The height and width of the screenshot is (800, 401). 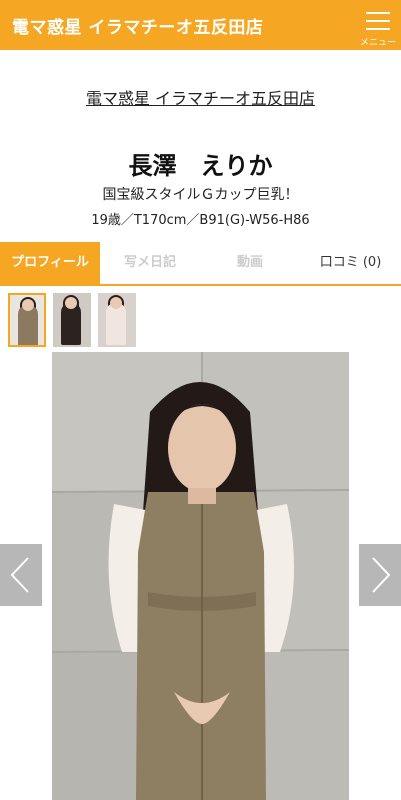 What do you see at coordinates (378, 13) in the screenshot?
I see `hamburger-icon` at bounding box center [378, 13].